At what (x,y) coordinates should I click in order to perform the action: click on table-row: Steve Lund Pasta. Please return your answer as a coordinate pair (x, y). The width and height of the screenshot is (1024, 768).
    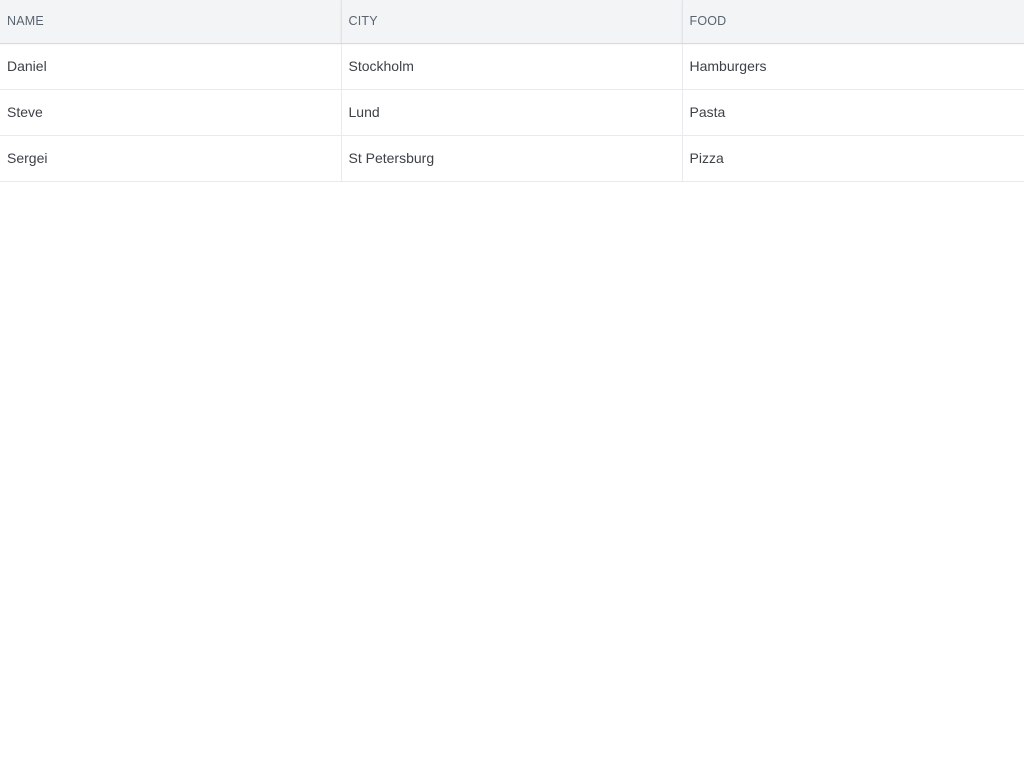
    Looking at the image, I should click on (512, 112).